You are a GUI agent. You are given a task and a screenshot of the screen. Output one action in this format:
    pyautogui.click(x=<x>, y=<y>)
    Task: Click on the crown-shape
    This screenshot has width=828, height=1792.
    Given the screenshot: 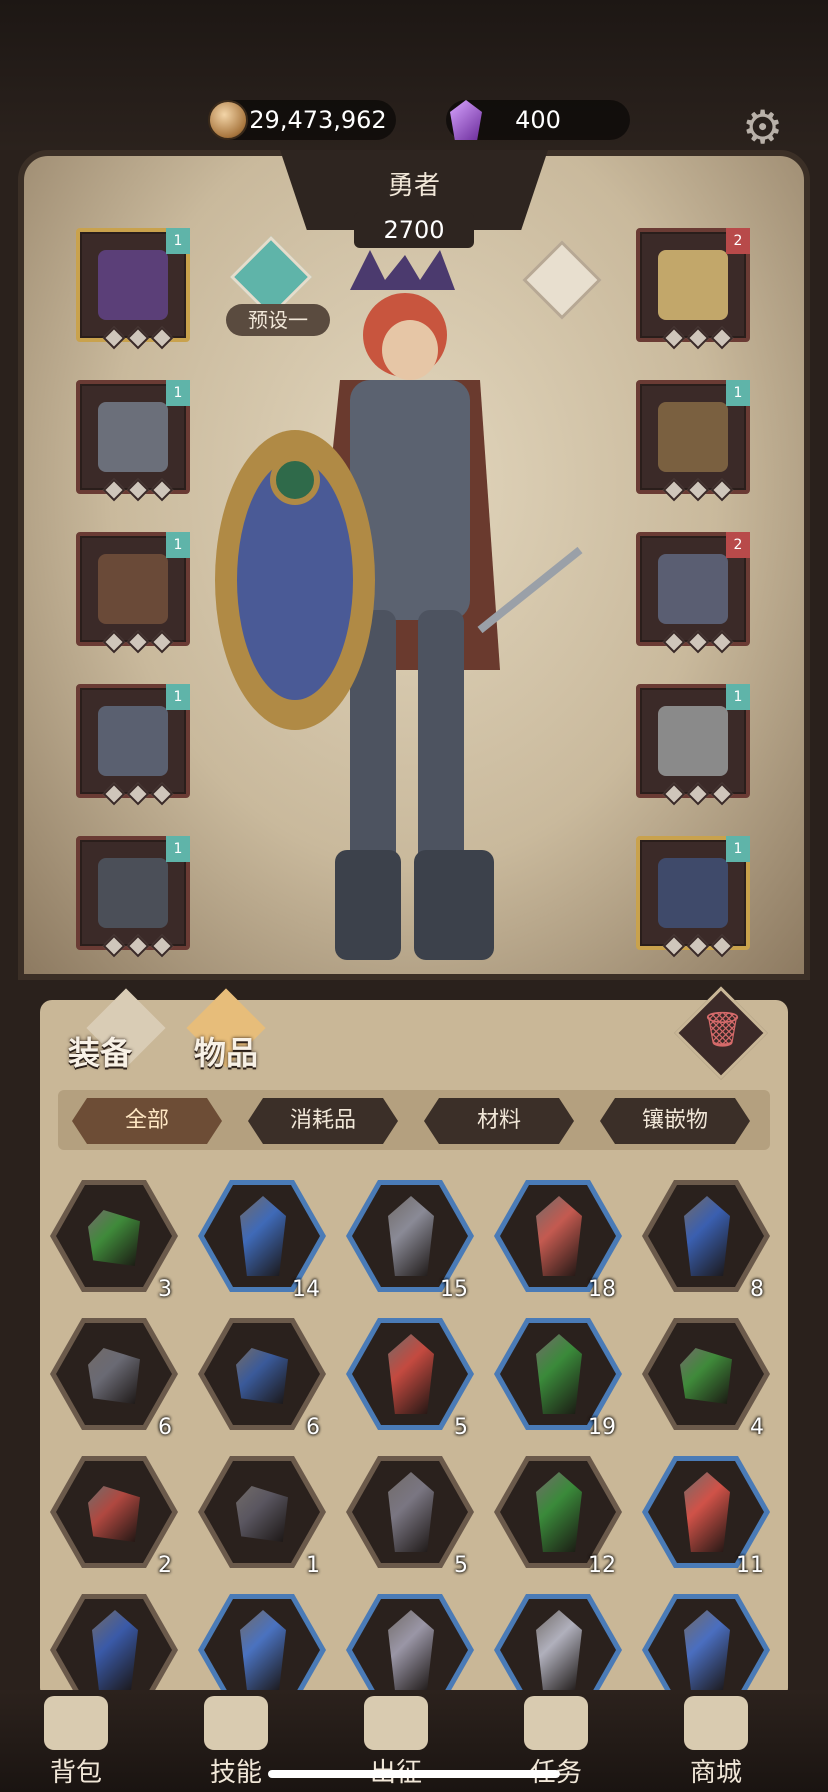 What is the action you would take?
    pyautogui.click(x=402, y=270)
    